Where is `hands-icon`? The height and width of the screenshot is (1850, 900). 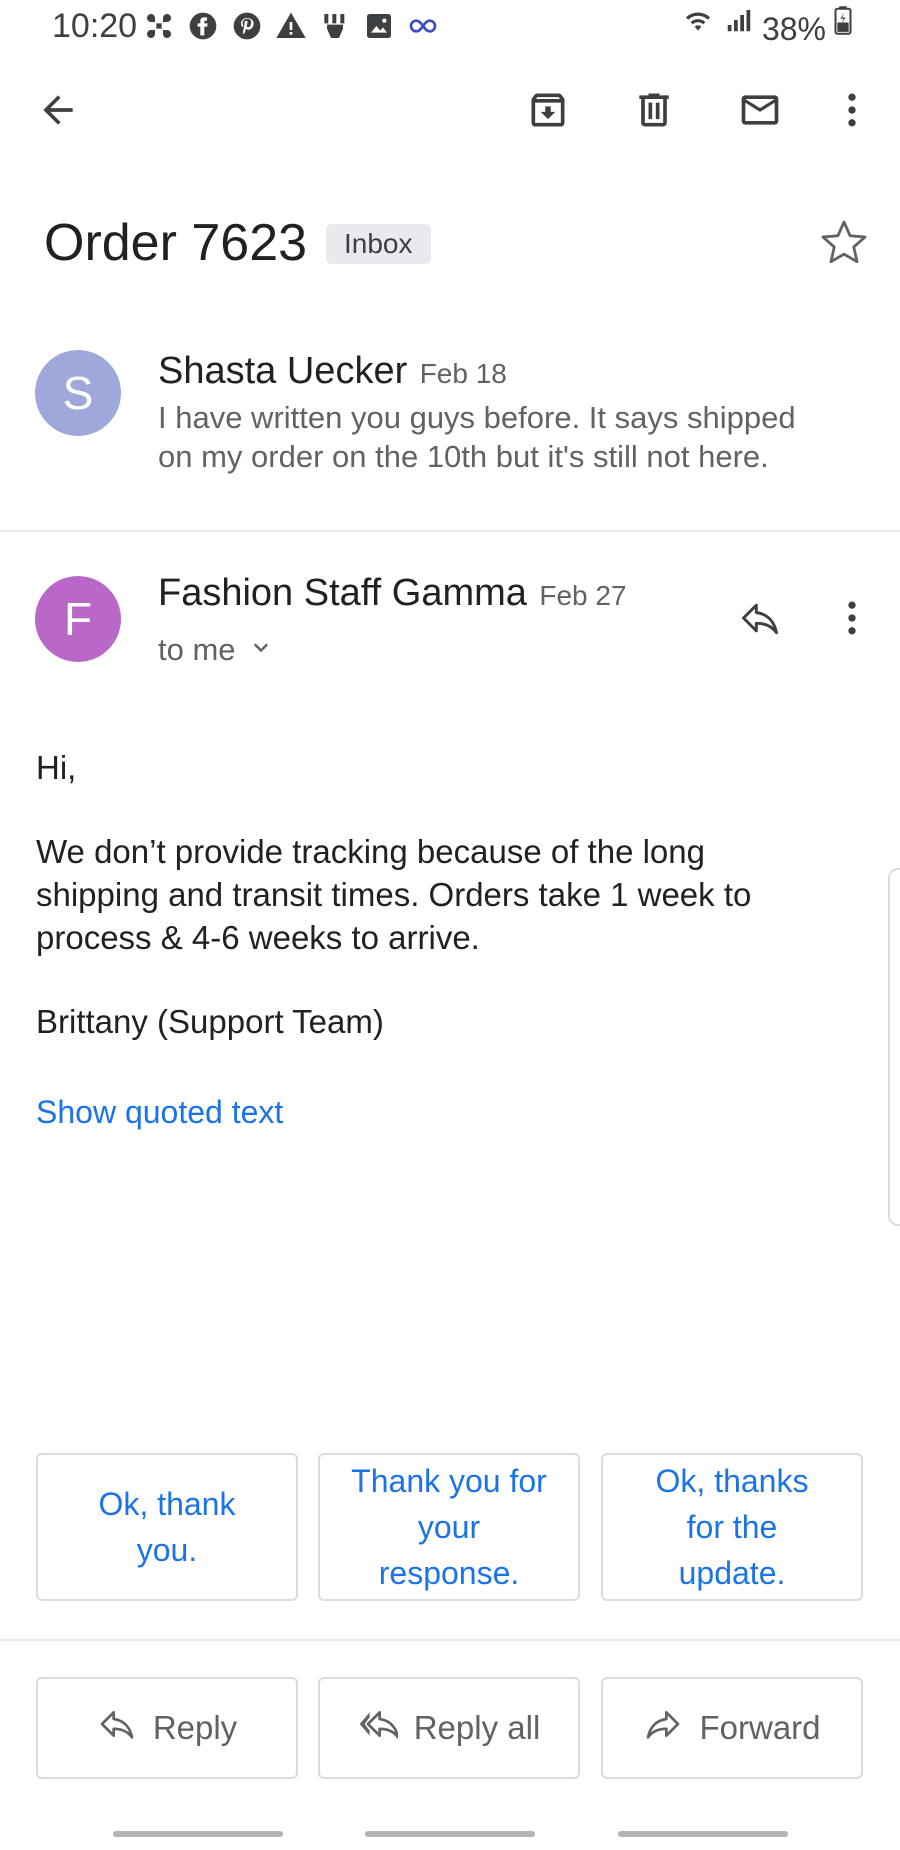 hands-icon is located at coordinates (335, 26).